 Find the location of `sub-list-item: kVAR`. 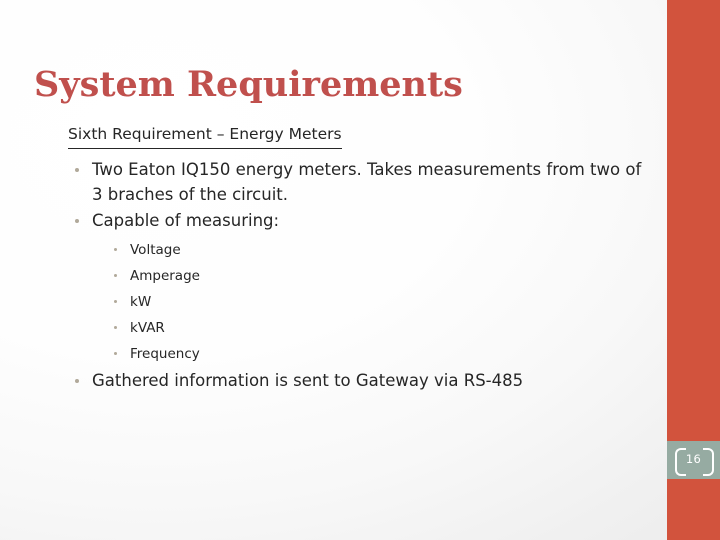

sub-list-item: kVAR is located at coordinates (370, 328).